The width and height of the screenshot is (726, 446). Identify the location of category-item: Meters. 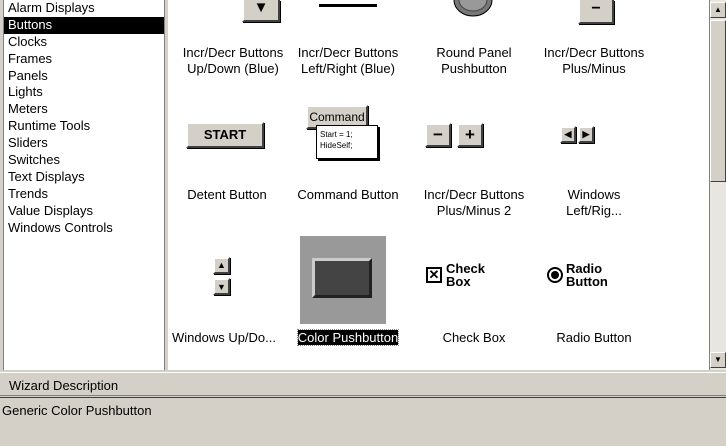
(84, 109).